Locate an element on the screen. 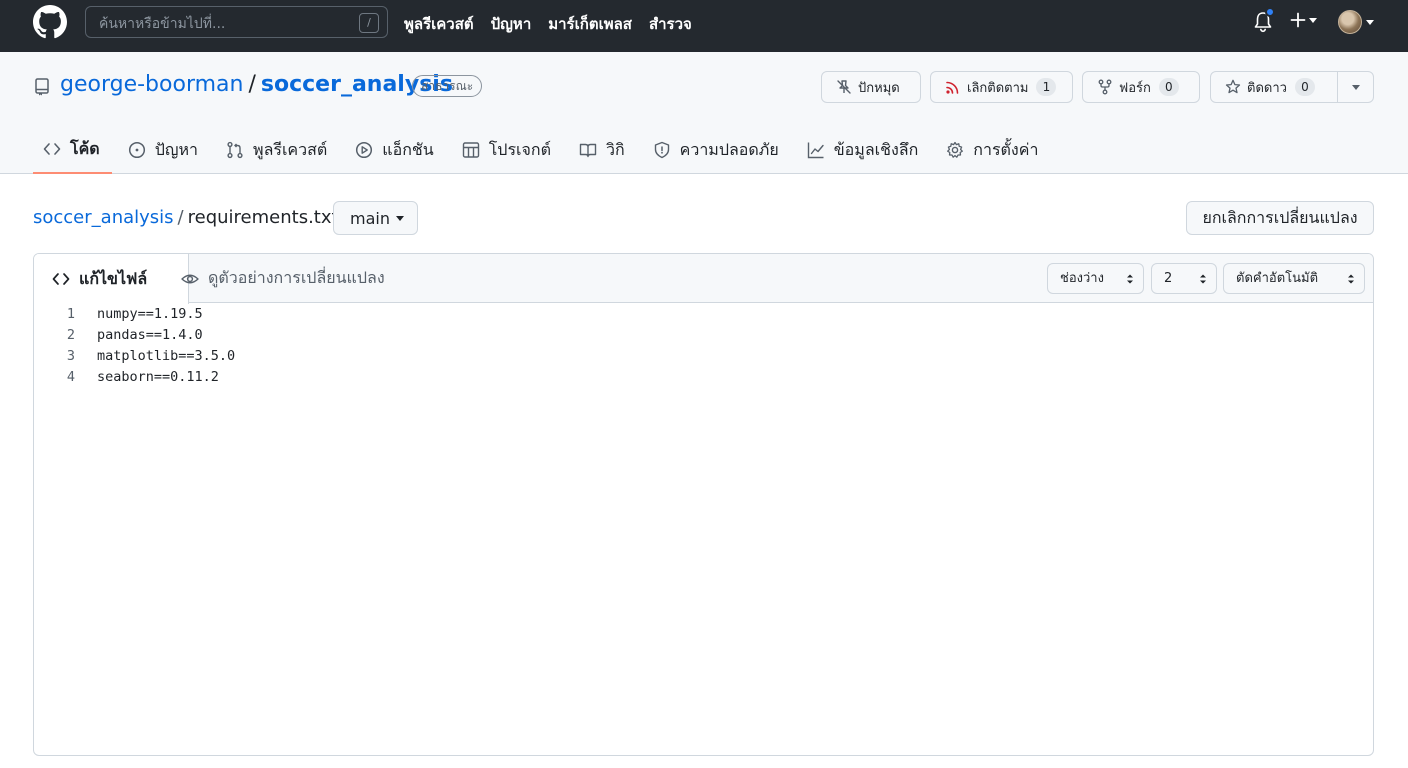  graph-icon is located at coordinates (815, 150).